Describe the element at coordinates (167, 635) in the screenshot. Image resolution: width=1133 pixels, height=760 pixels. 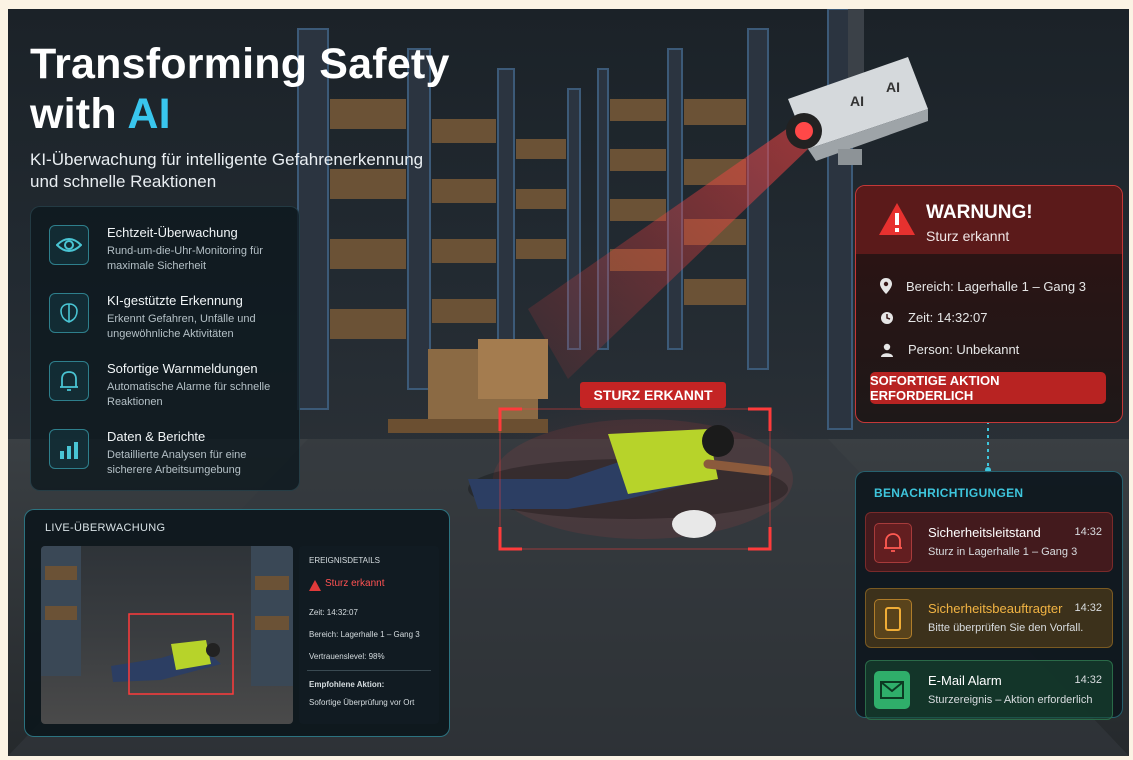
I see `live-camera-feed` at that location.